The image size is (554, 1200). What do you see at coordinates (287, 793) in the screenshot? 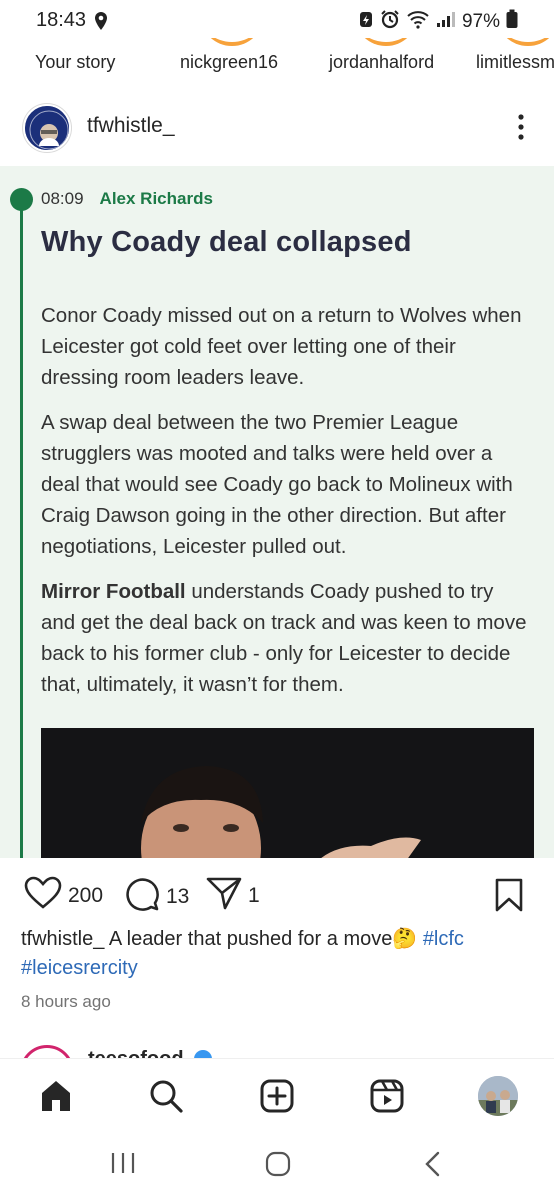
I see `article-photo` at bounding box center [287, 793].